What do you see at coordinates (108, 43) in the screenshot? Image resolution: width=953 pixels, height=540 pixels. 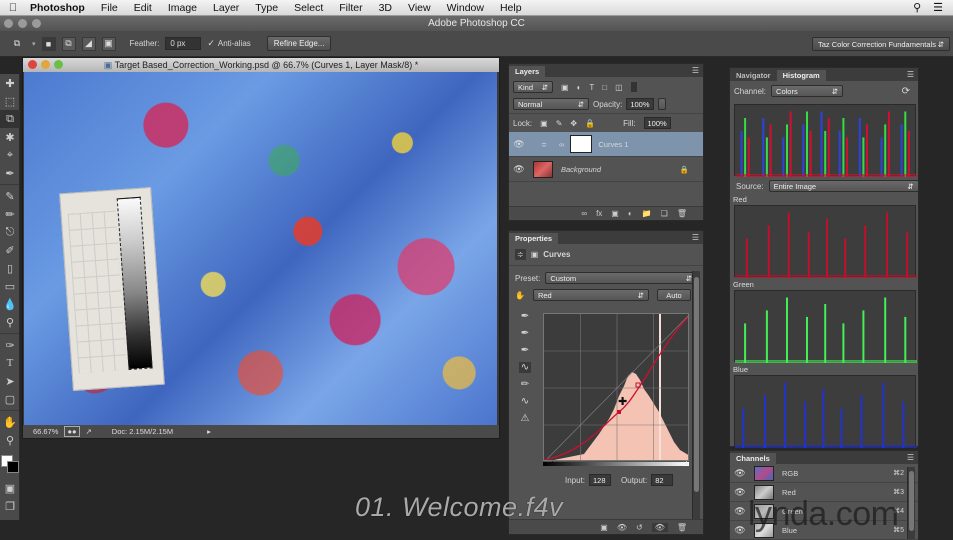 I see `intersect-selection-icon: ▣` at bounding box center [108, 43].